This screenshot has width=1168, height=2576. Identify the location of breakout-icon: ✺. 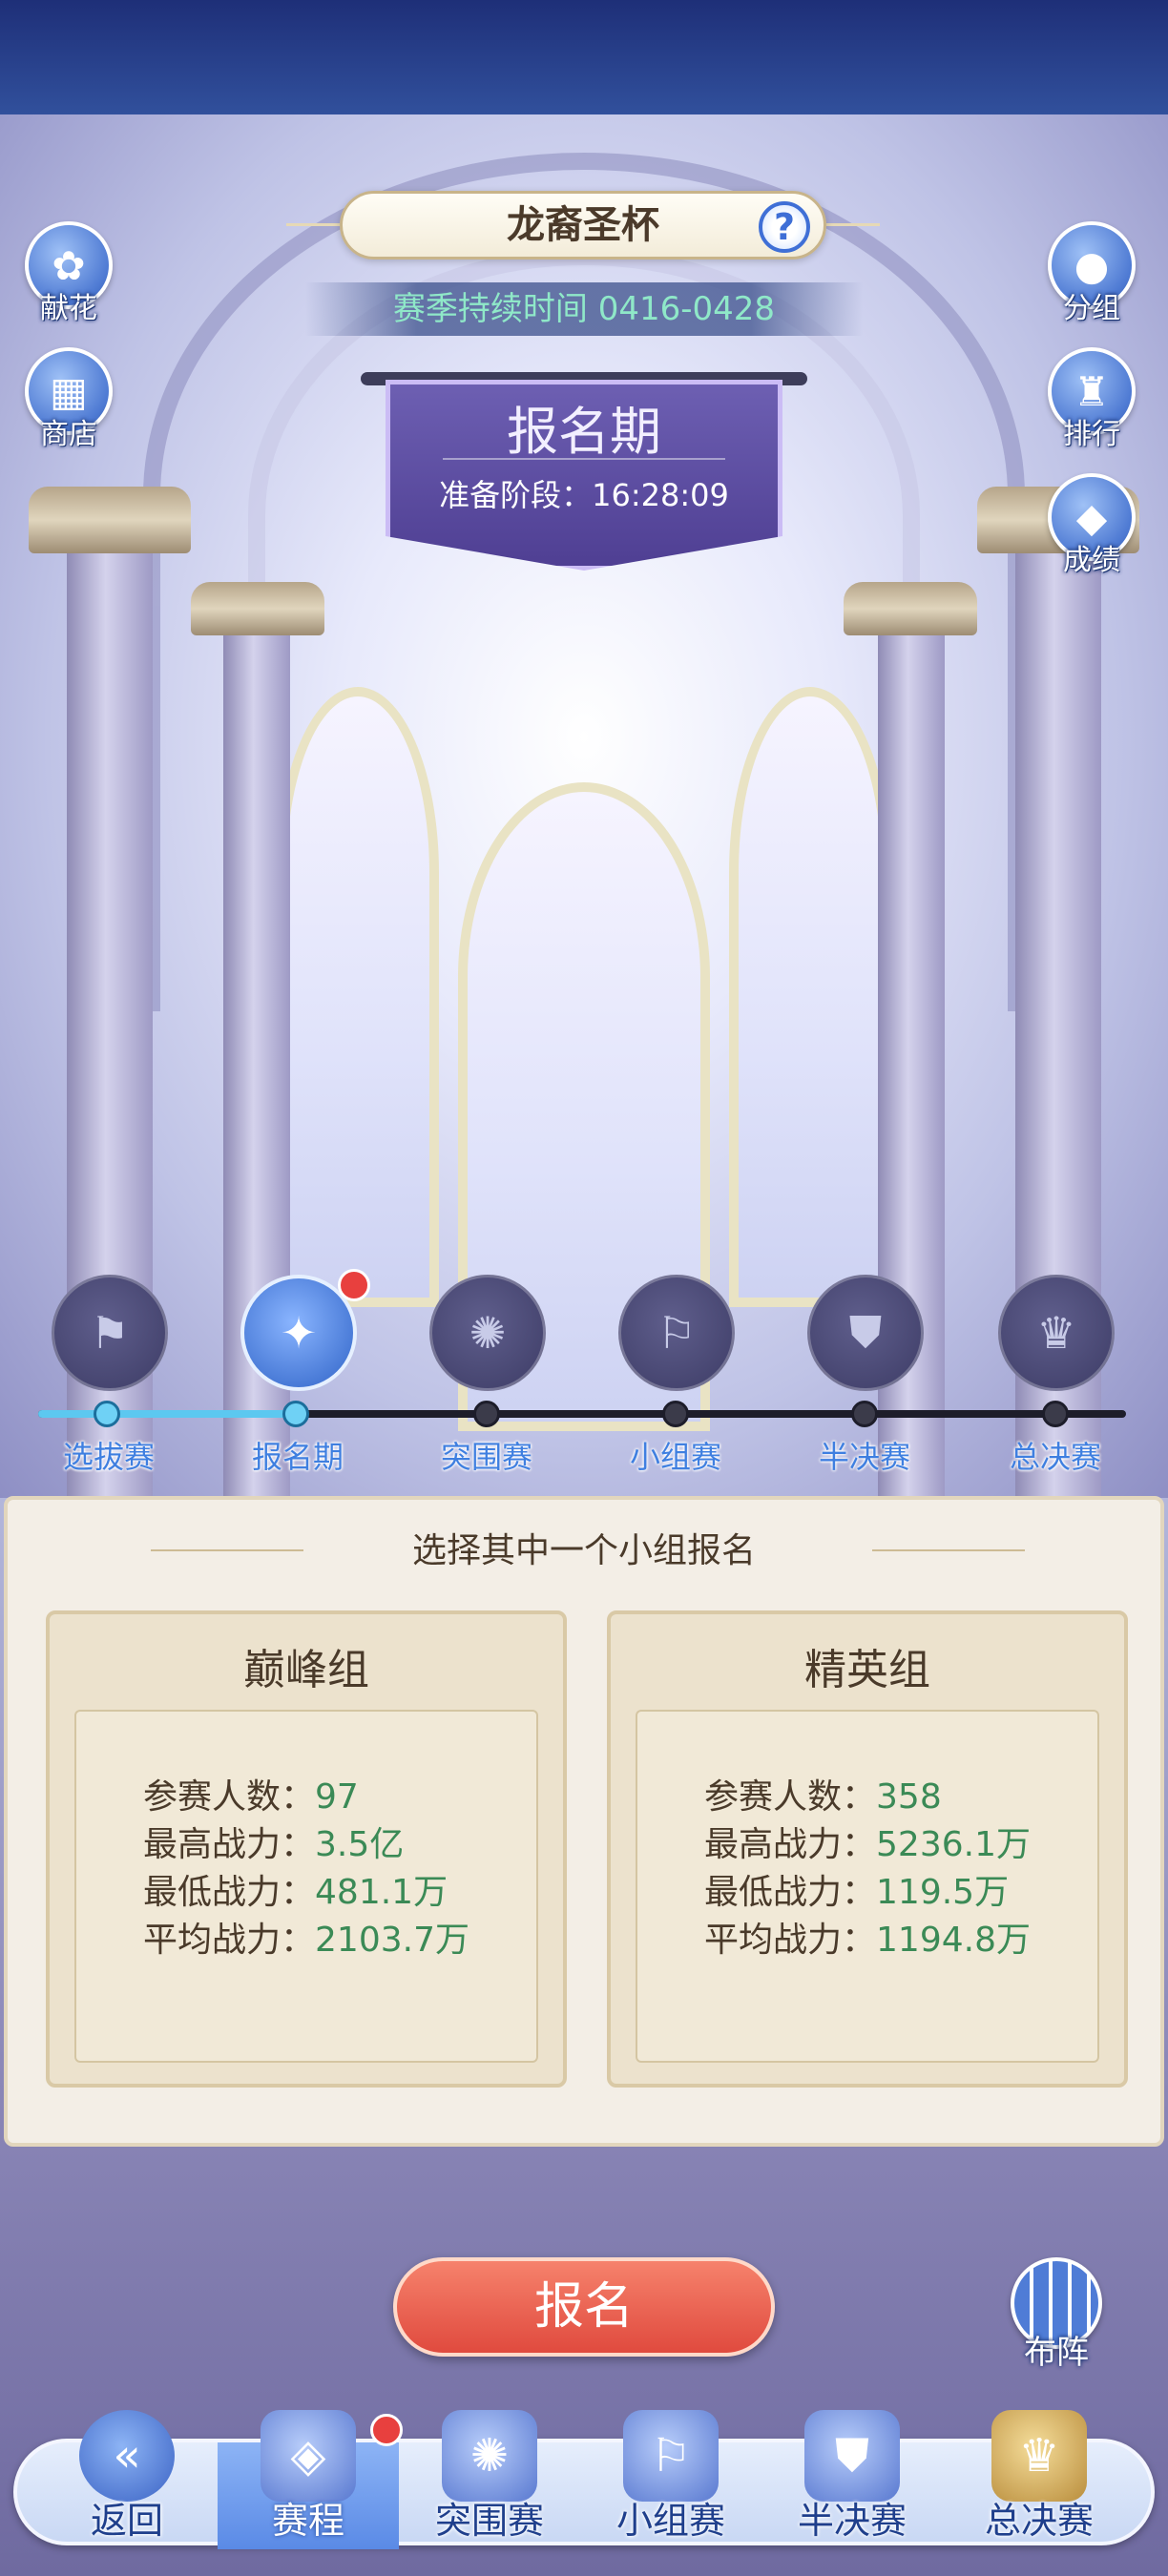
(489, 2456).